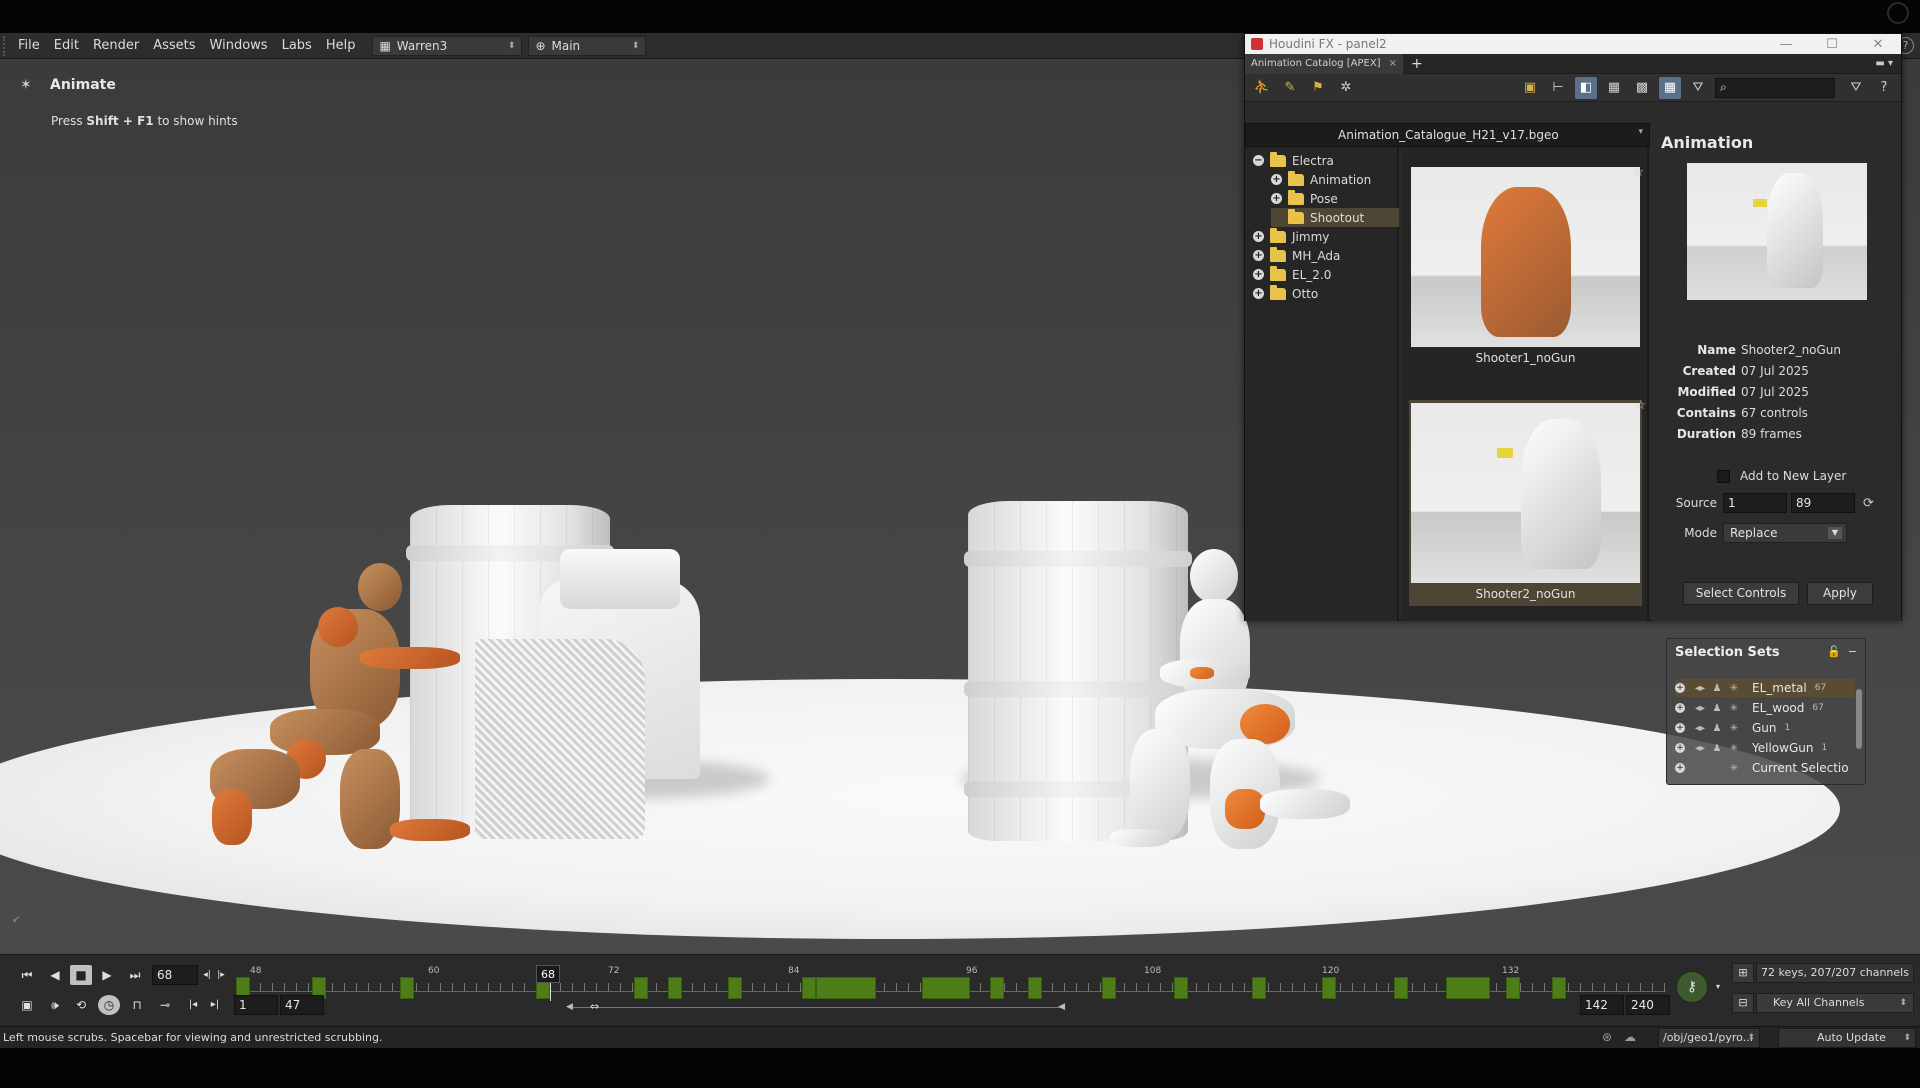 The width and height of the screenshot is (1920, 1088). Describe the element at coordinates (1765, 708) in the screenshot. I see `selection-set-el-wood: + ◂▸ ♟ ✳ EL_wood 67` at that location.